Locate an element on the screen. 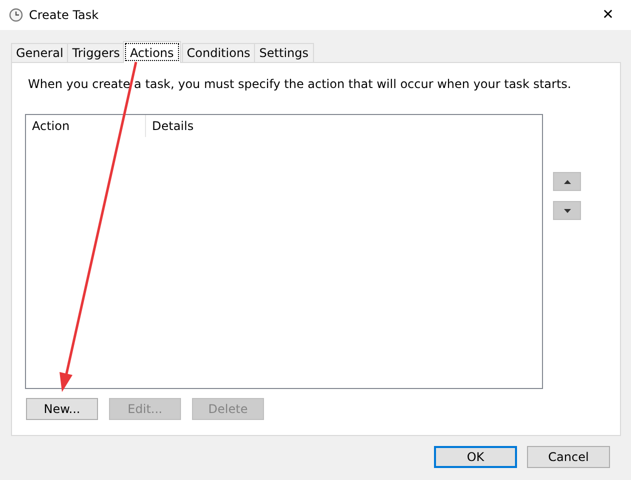  tab: Conditions is located at coordinates (219, 52).